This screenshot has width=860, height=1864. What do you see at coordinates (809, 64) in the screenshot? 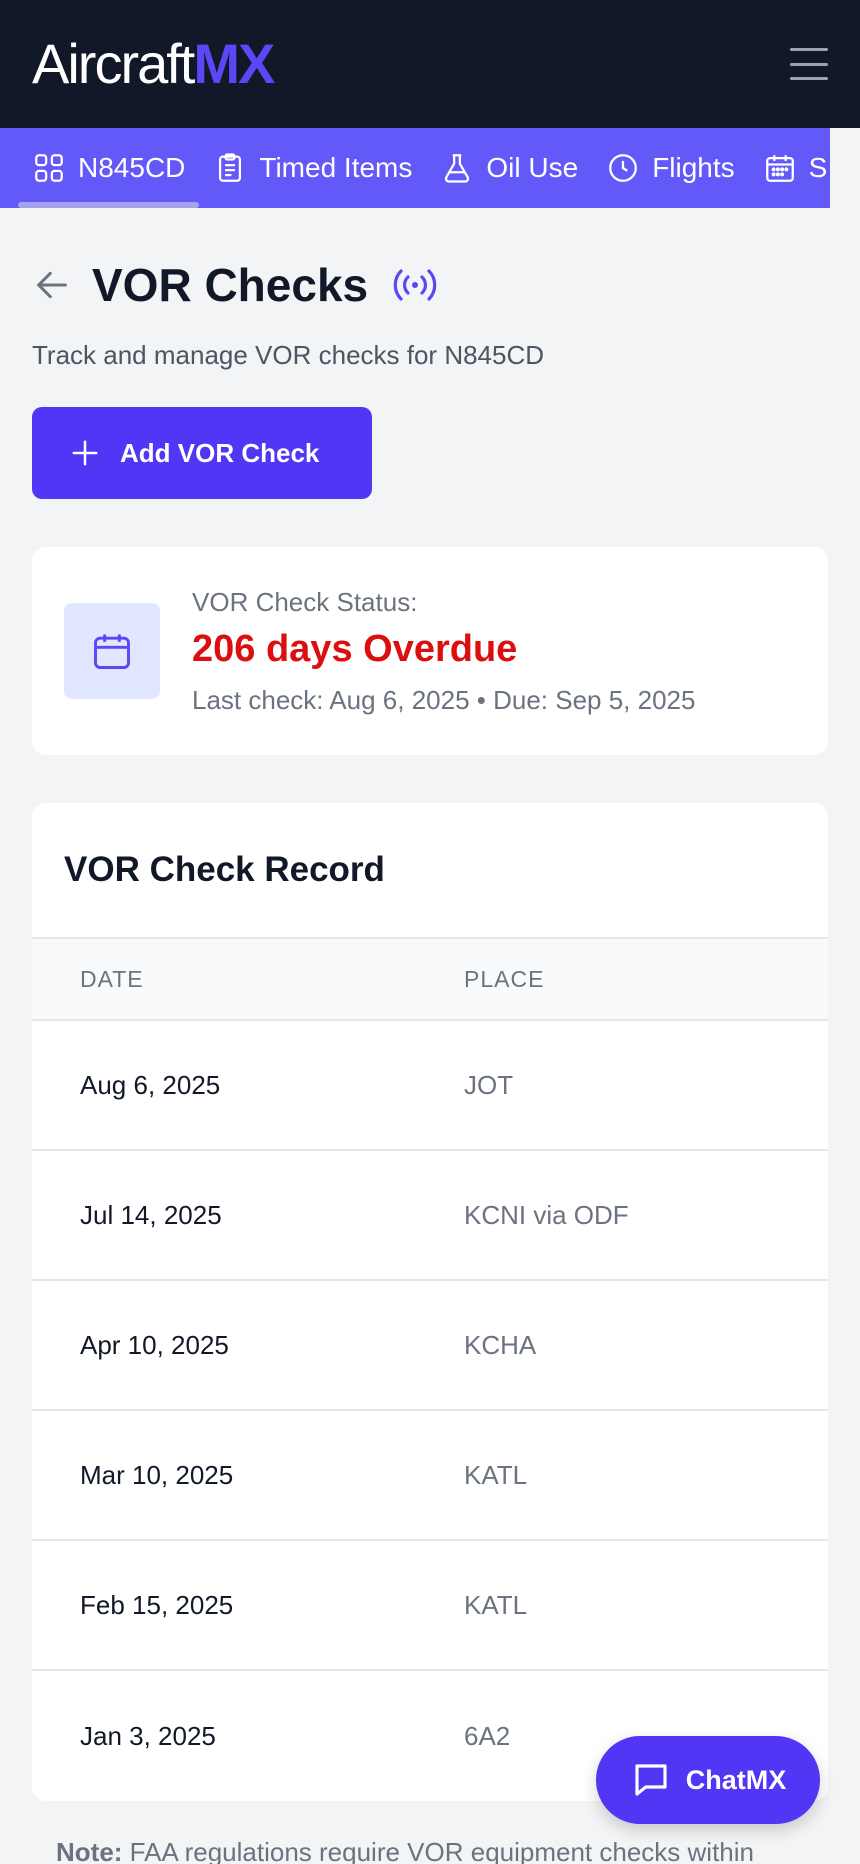
I see `hamburger-menu-icon` at bounding box center [809, 64].